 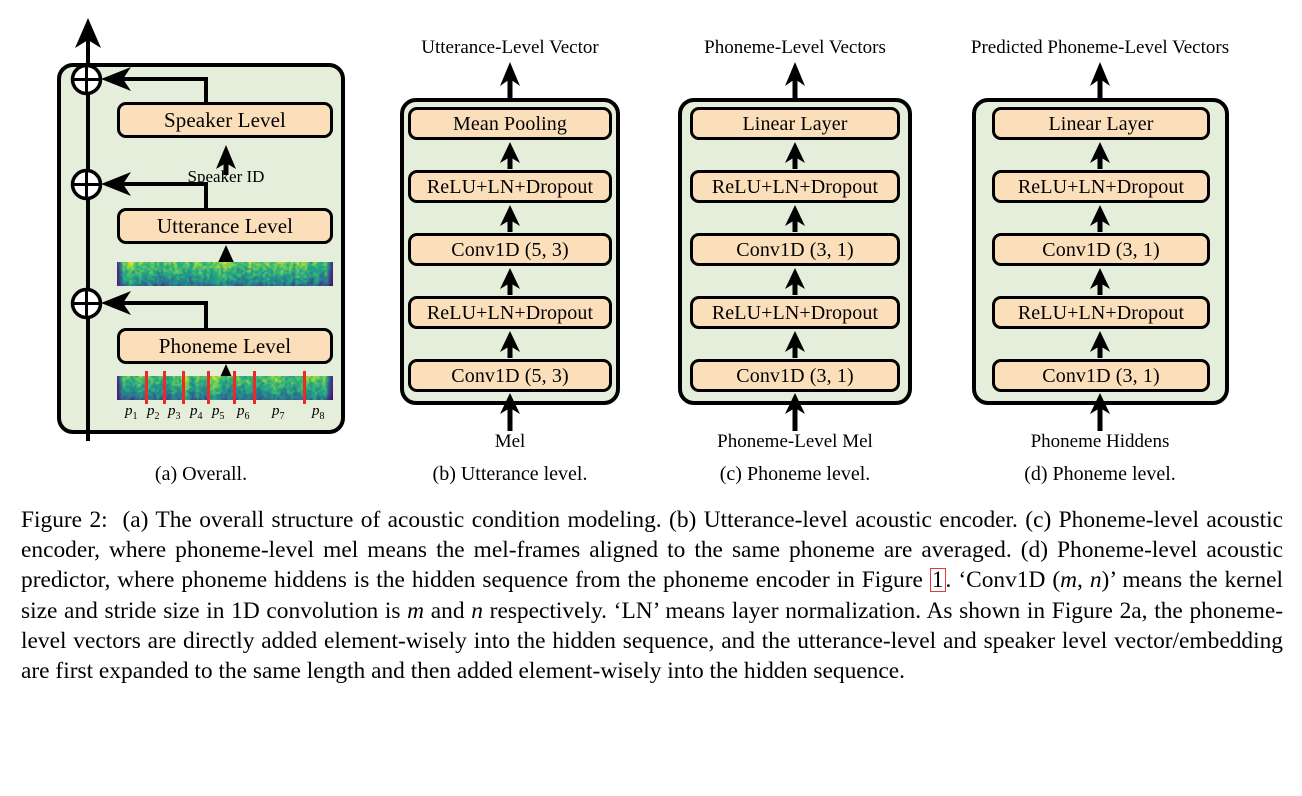 What do you see at coordinates (1083, 580) in the screenshot?
I see `caption-text-part-3: ,` at bounding box center [1083, 580].